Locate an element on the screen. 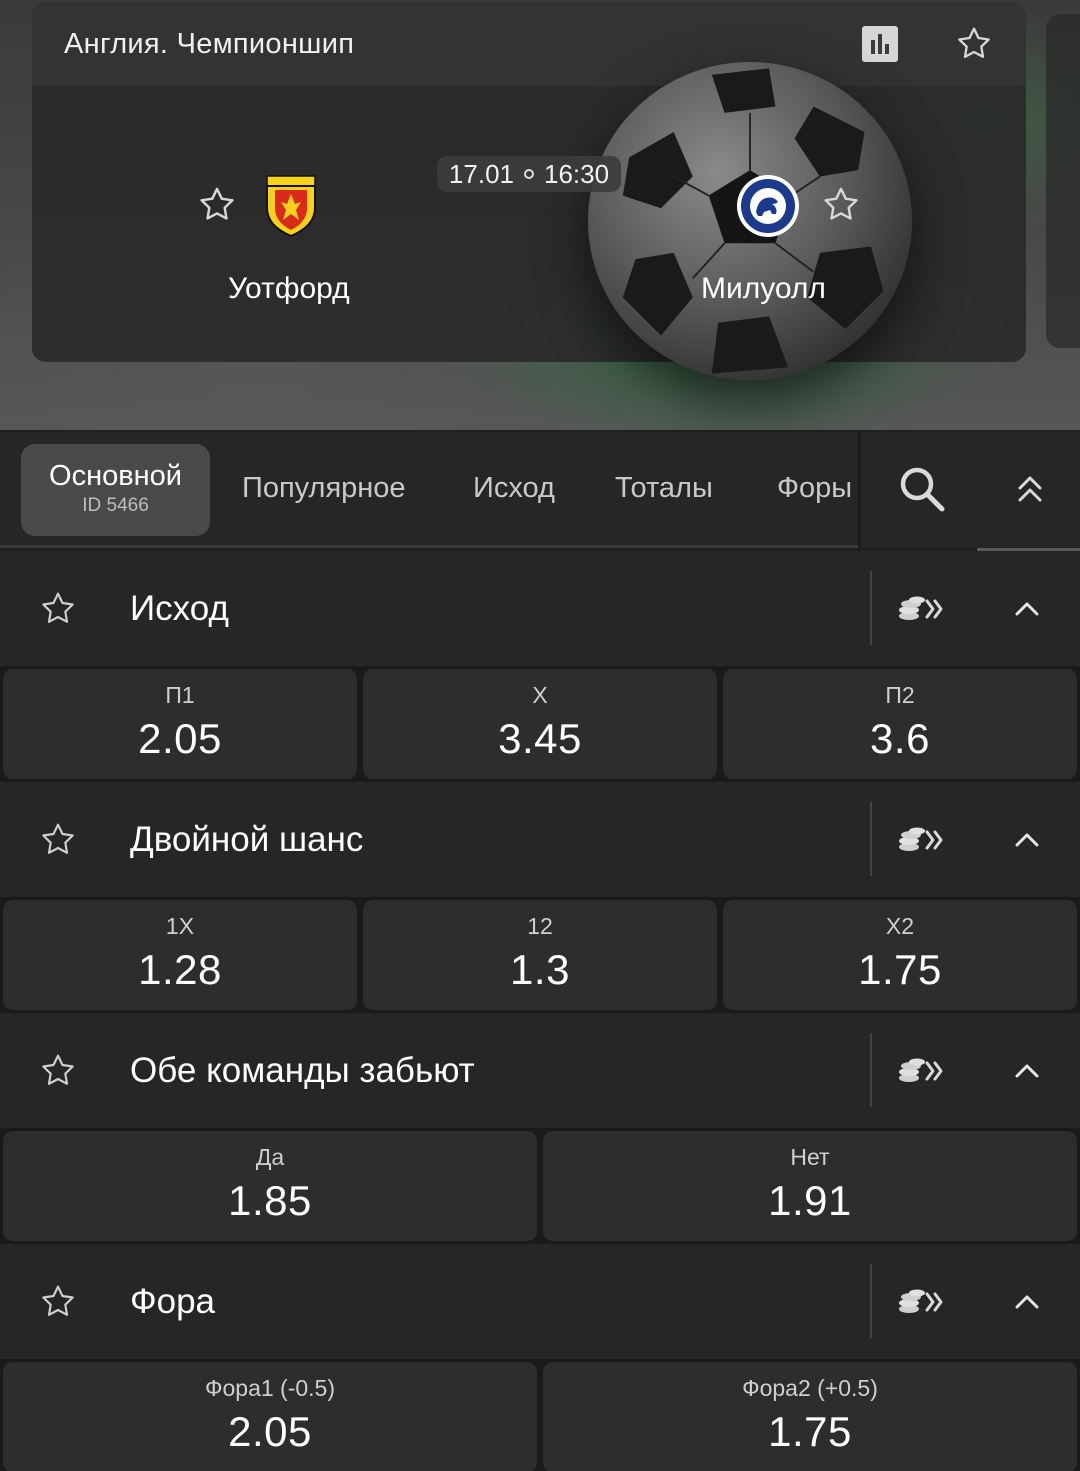 Image resolution: width=1080 pixels, height=1471 pixels. odds-row-handicap: Фора1 (-0.5) 2.05 Фора2 (+0.5) 1.75 is located at coordinates (540, 1415).